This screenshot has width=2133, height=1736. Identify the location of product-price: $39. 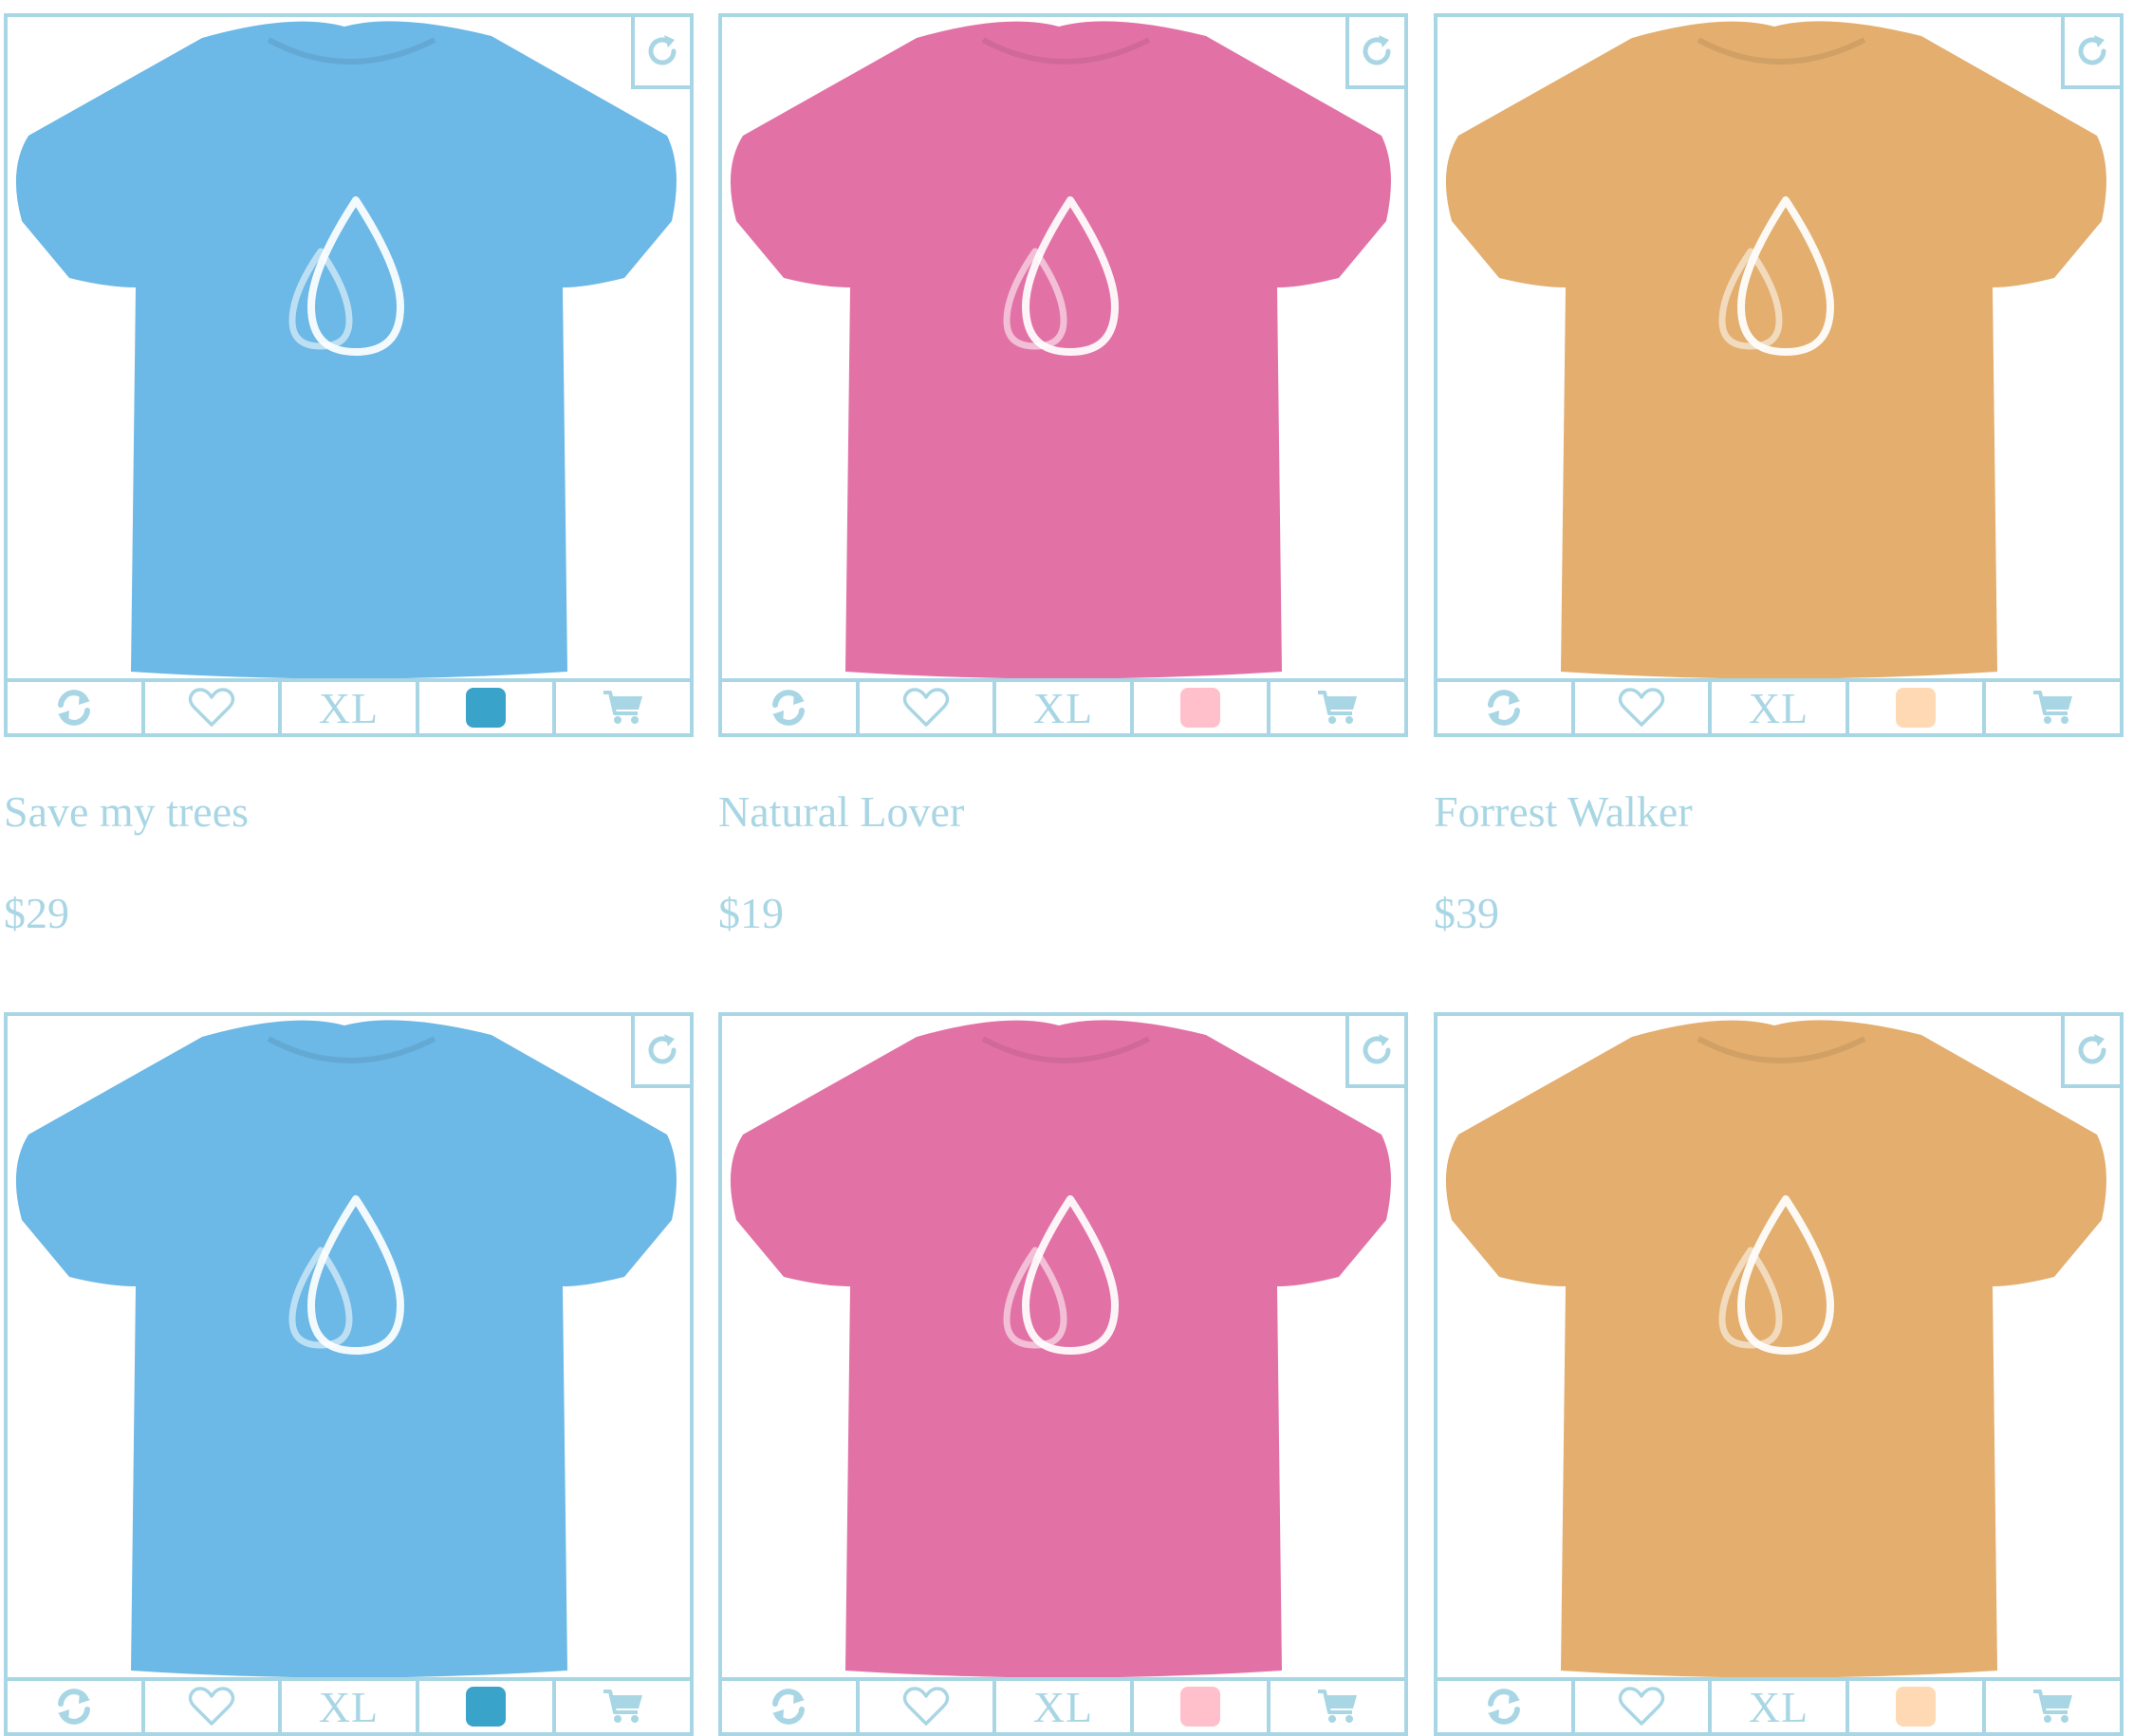
(1466, 913).